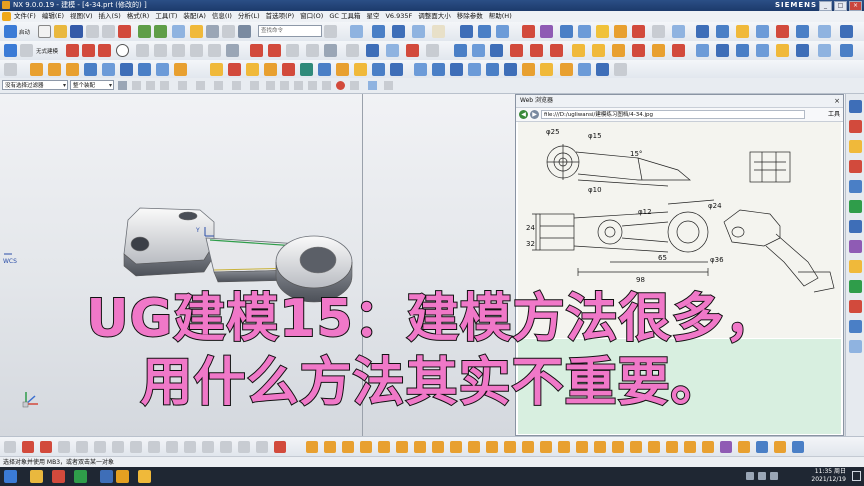 The width and height of the screenshot is (864, 486). What do you see at coordinates (154, 447) in the screenshot?
I see `conic-tool-icon` at bounding box center [154, 447].